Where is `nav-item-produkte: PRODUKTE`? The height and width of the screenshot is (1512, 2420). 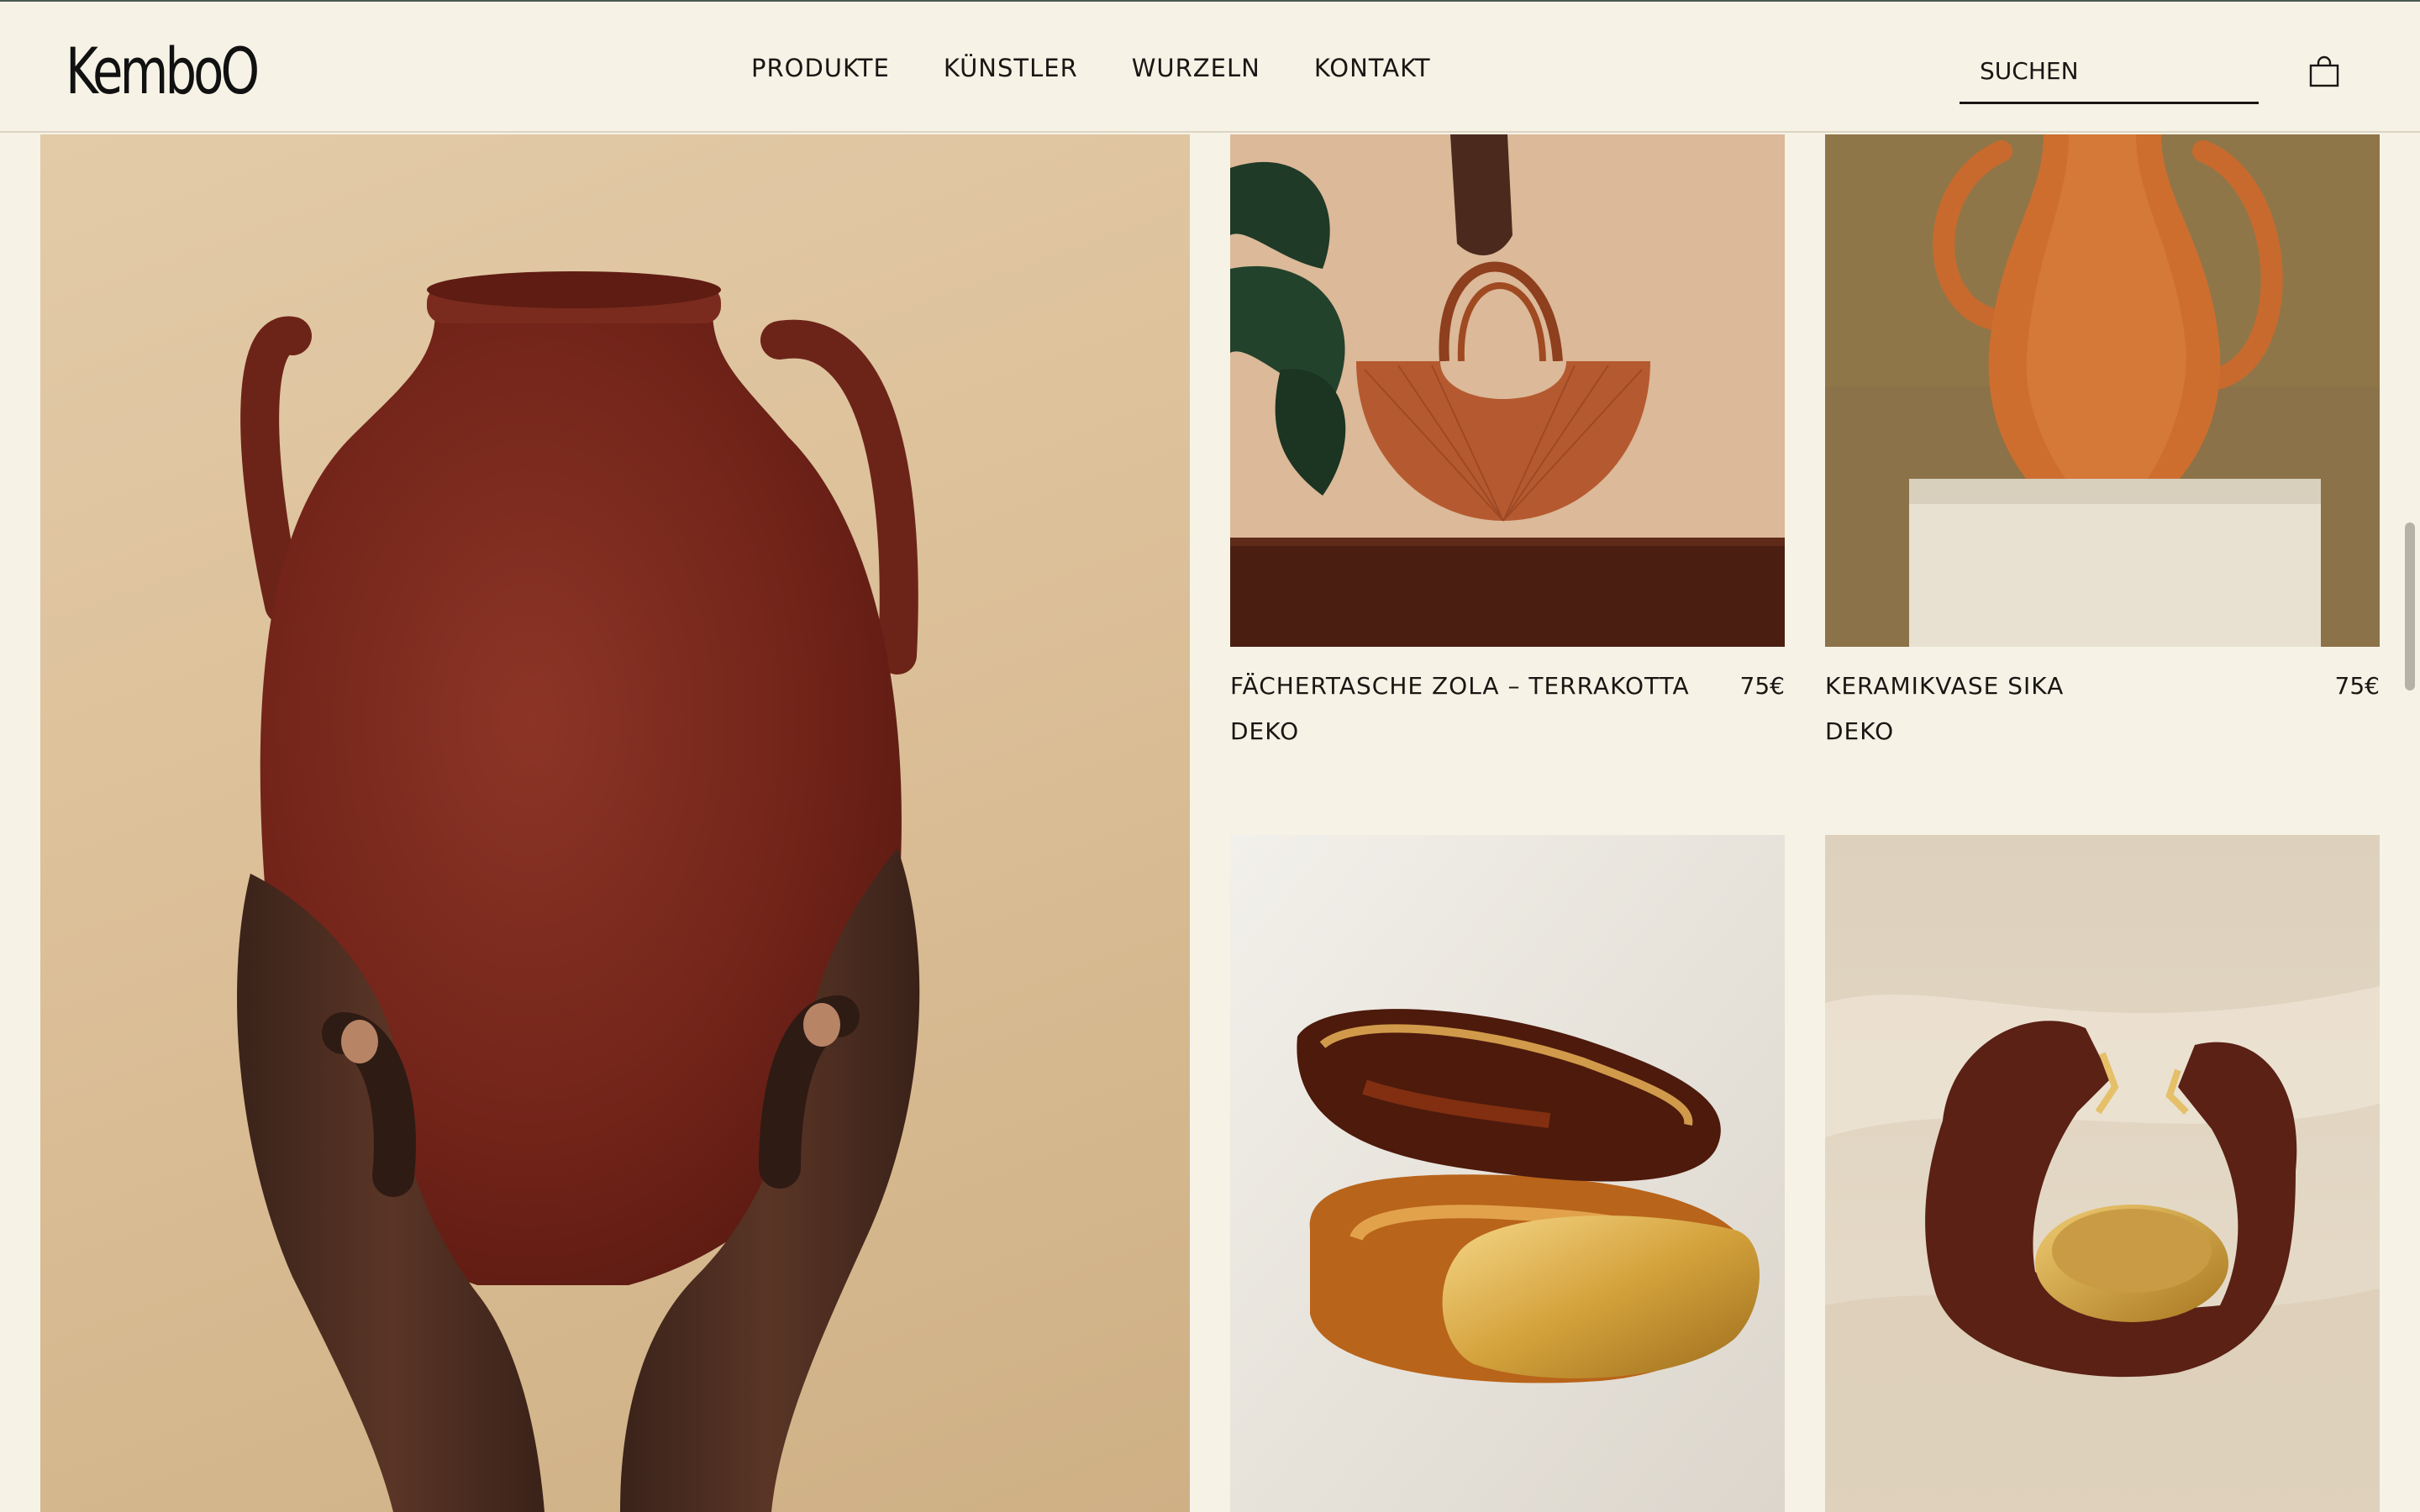
nav-item-produkte: PRODUKTE is located at coordinates (820, 68).